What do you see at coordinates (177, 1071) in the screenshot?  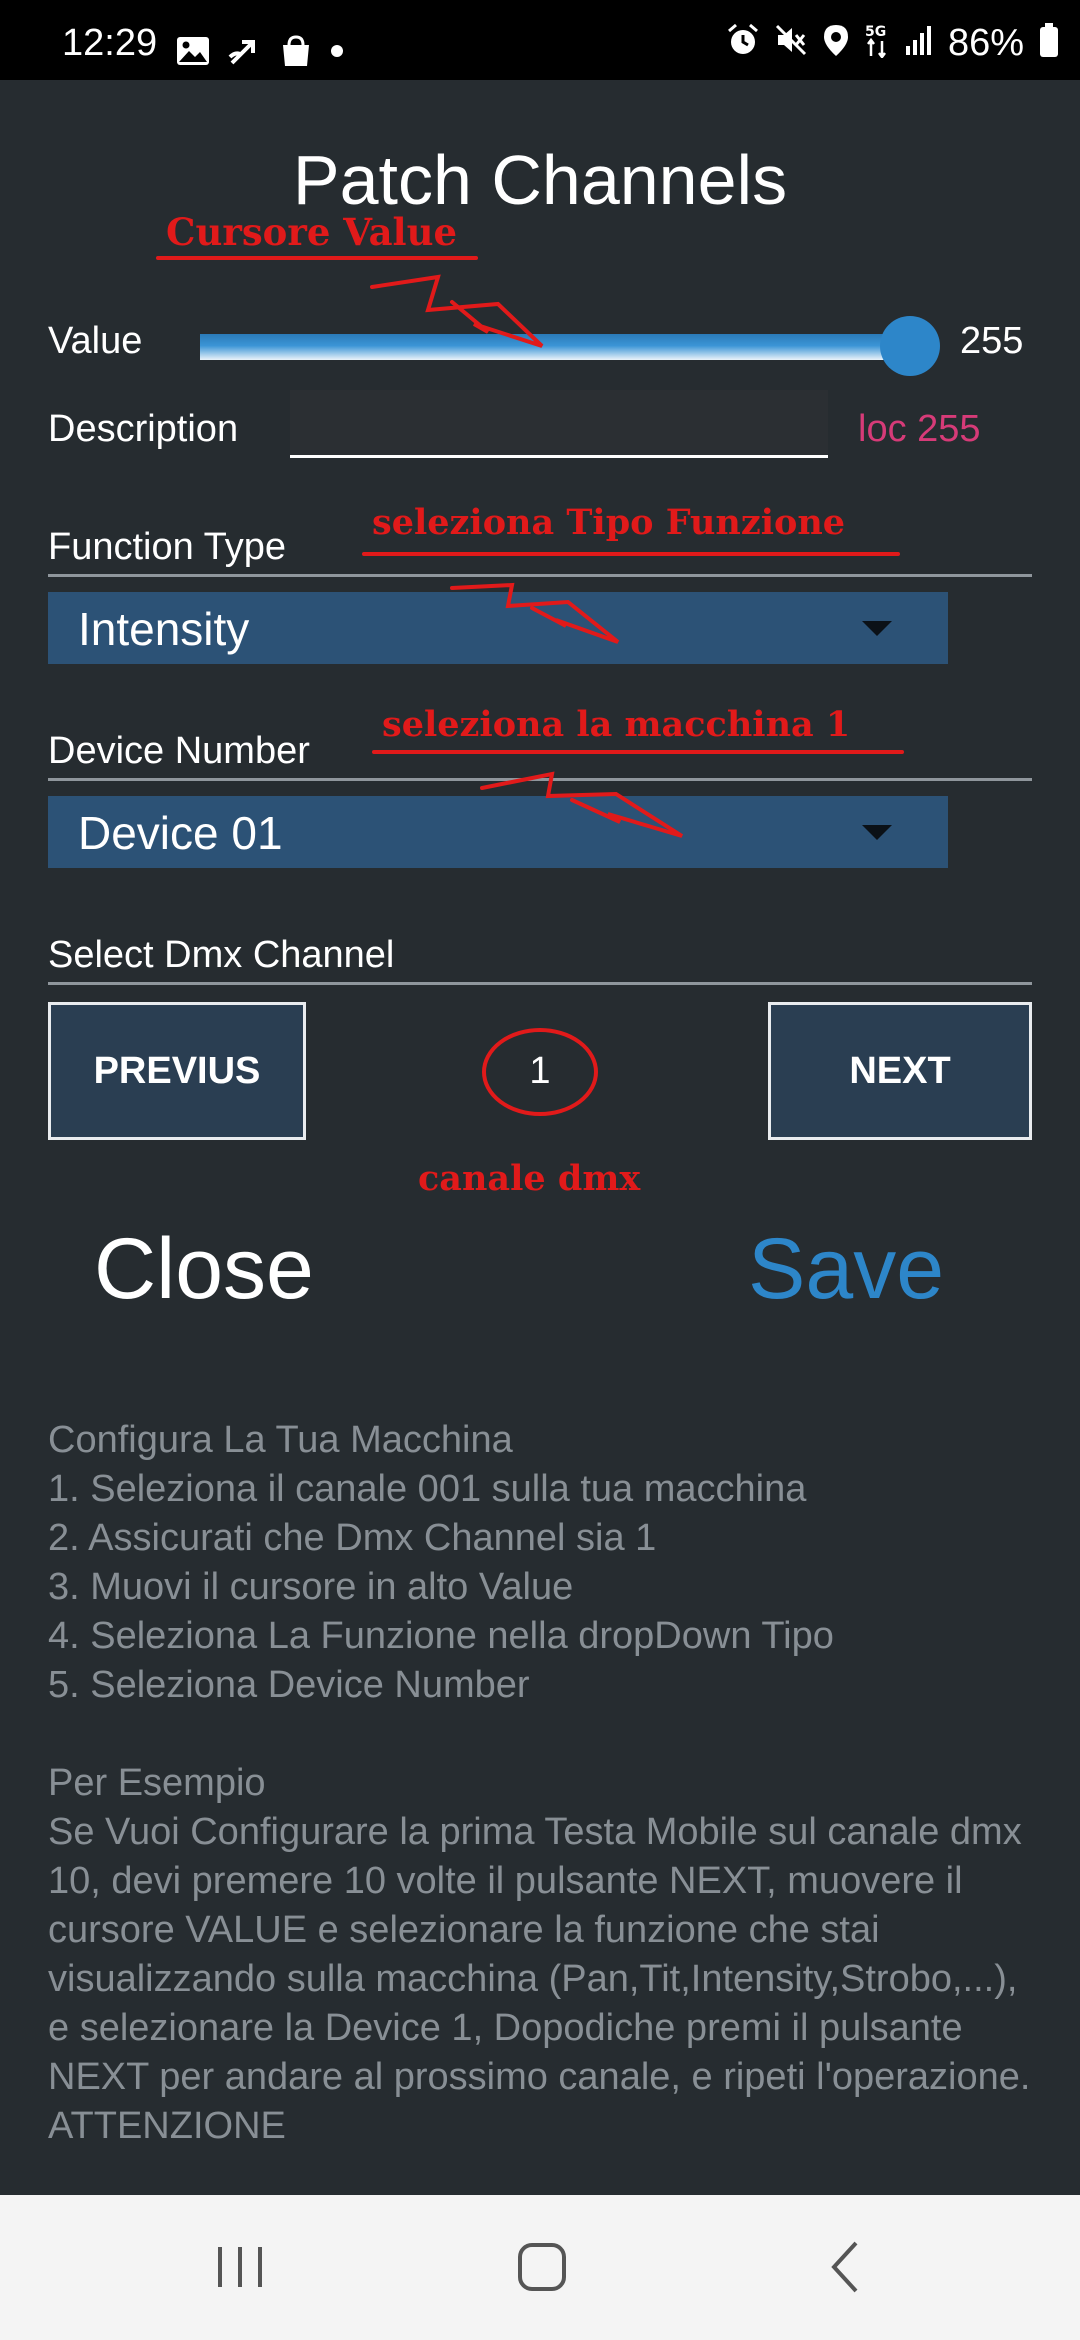 I see `previous-button: PREVIUS` at bounding box center [177, 1071].